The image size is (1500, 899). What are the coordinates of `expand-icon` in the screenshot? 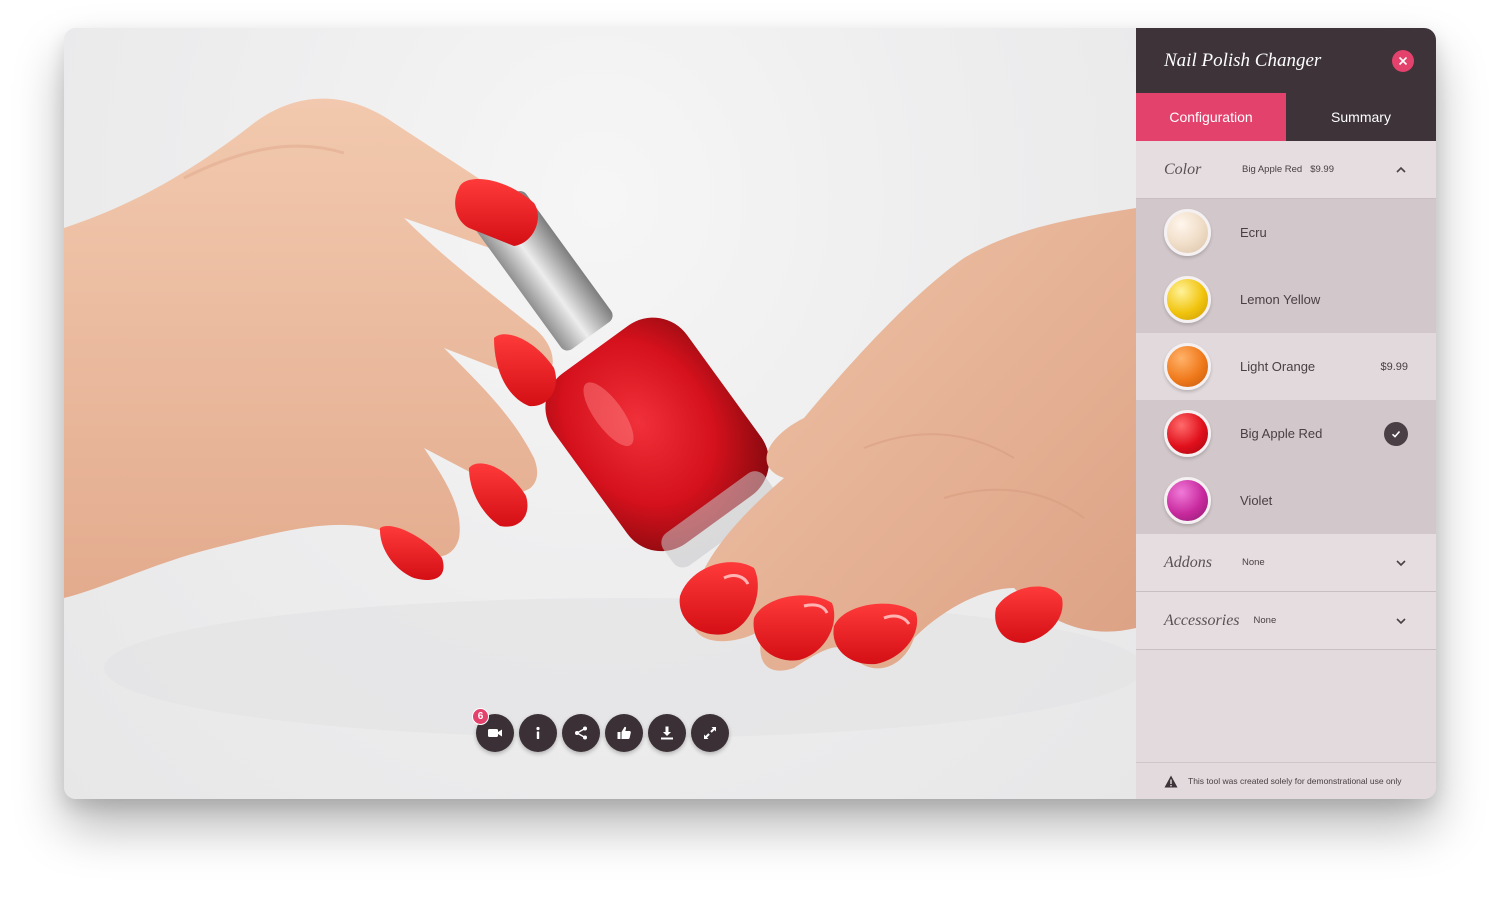 It's located at (710, 733).